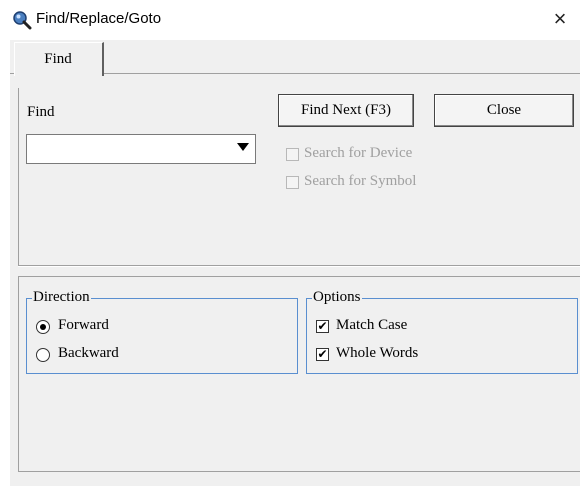 The height and width of the screenshot is (486, 580). I want to click on backward-label: Backward, so click(88, 353).